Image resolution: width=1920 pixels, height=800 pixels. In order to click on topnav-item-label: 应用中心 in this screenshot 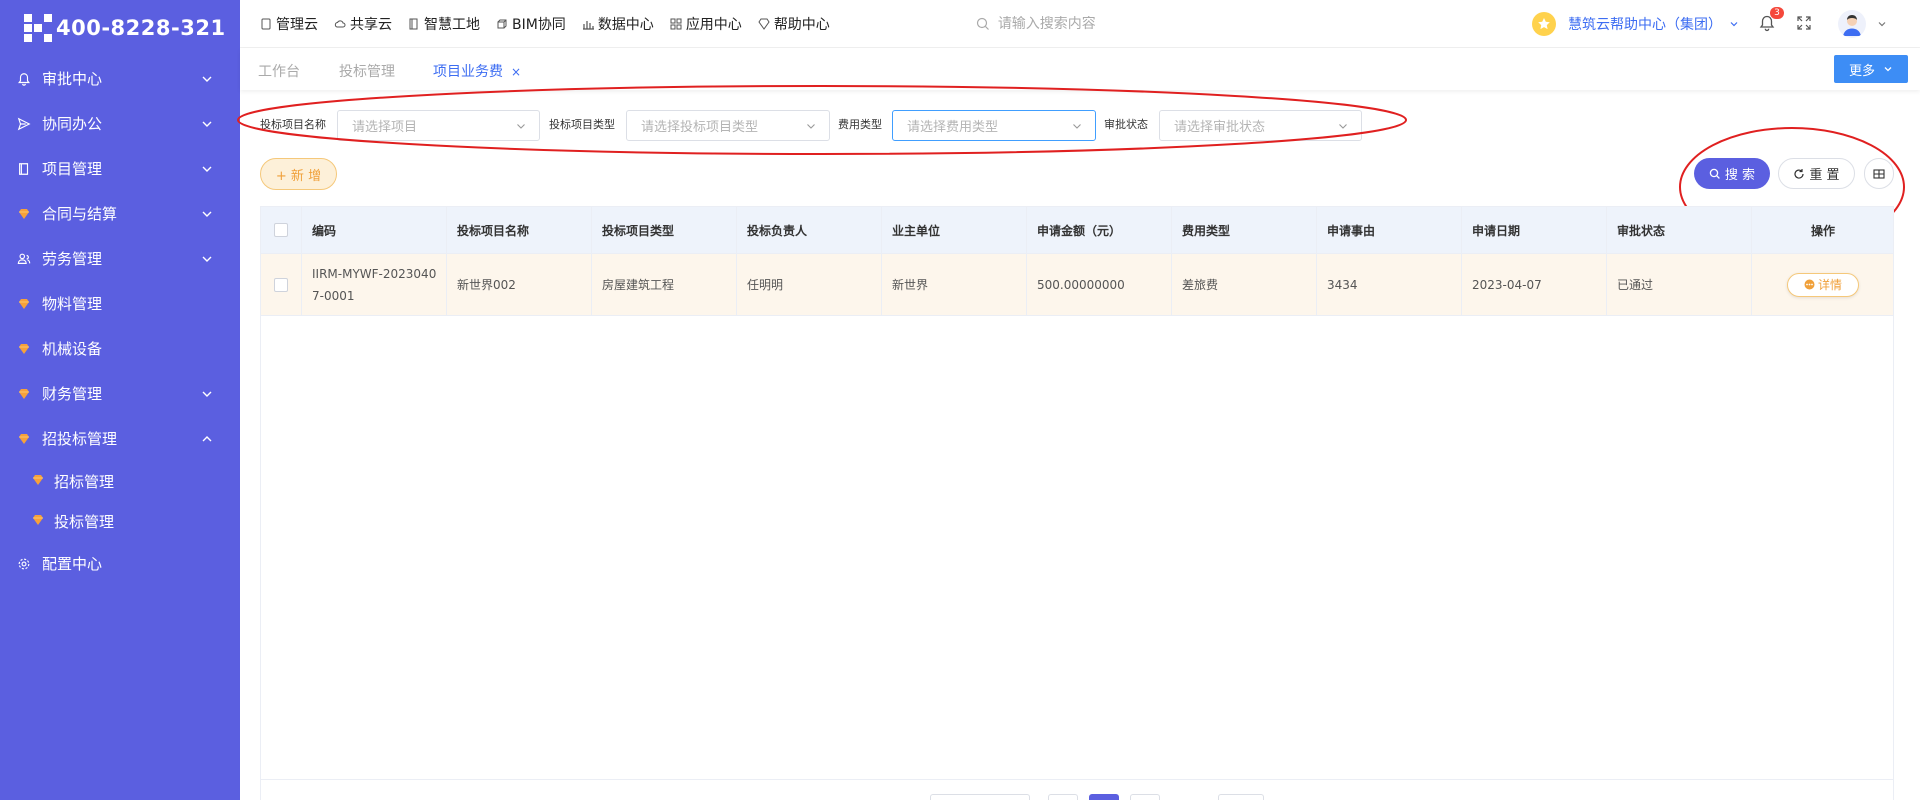, I will do `click(713, 24)`.